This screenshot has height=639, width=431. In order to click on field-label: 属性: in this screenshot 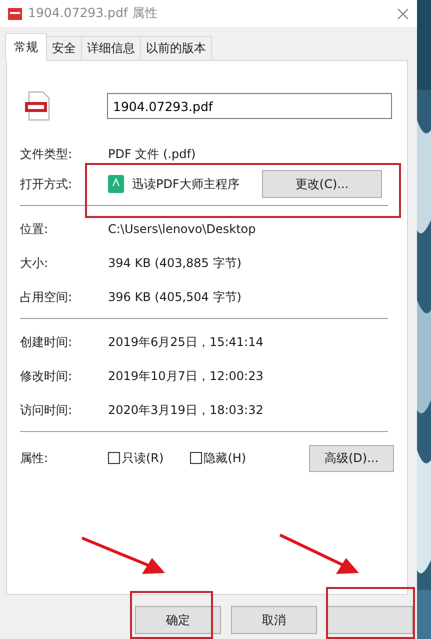, I will do `click(35, 458)`.